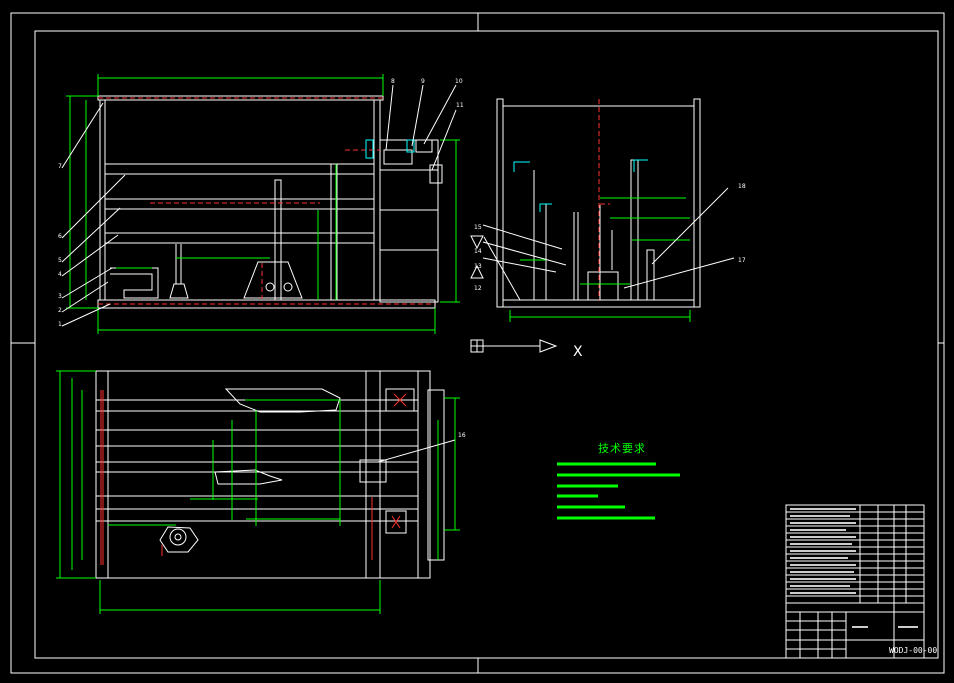  Describe the element at coordinates (393, 81) in the screenshot. I see `balloon-8: 8` at that location.